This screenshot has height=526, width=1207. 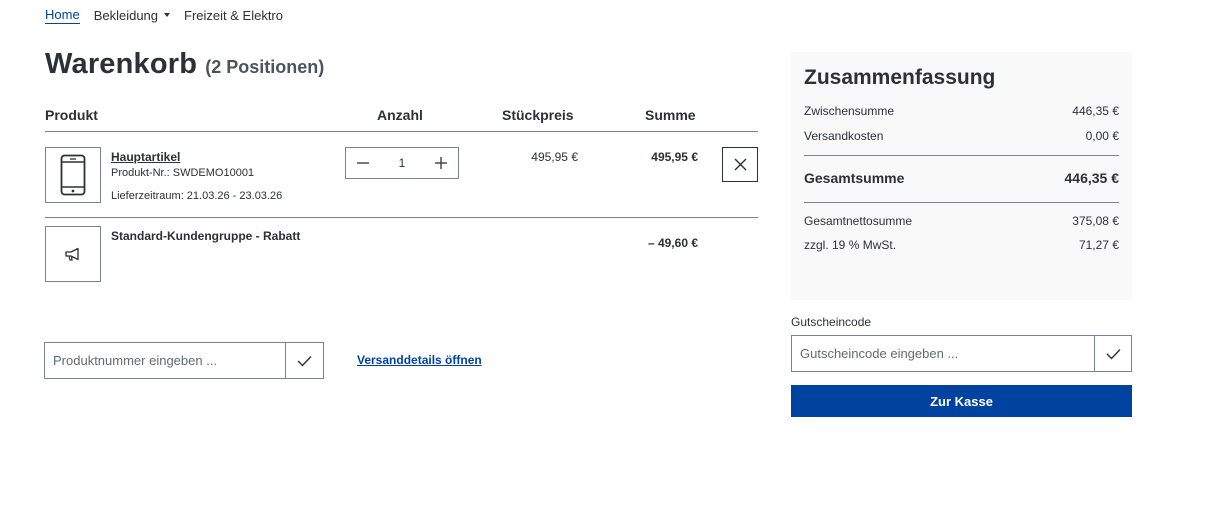 I want to click on summary-tax-row: zzgl. 19 % MwSt. 71,27 €, so click(x=961, y=245).